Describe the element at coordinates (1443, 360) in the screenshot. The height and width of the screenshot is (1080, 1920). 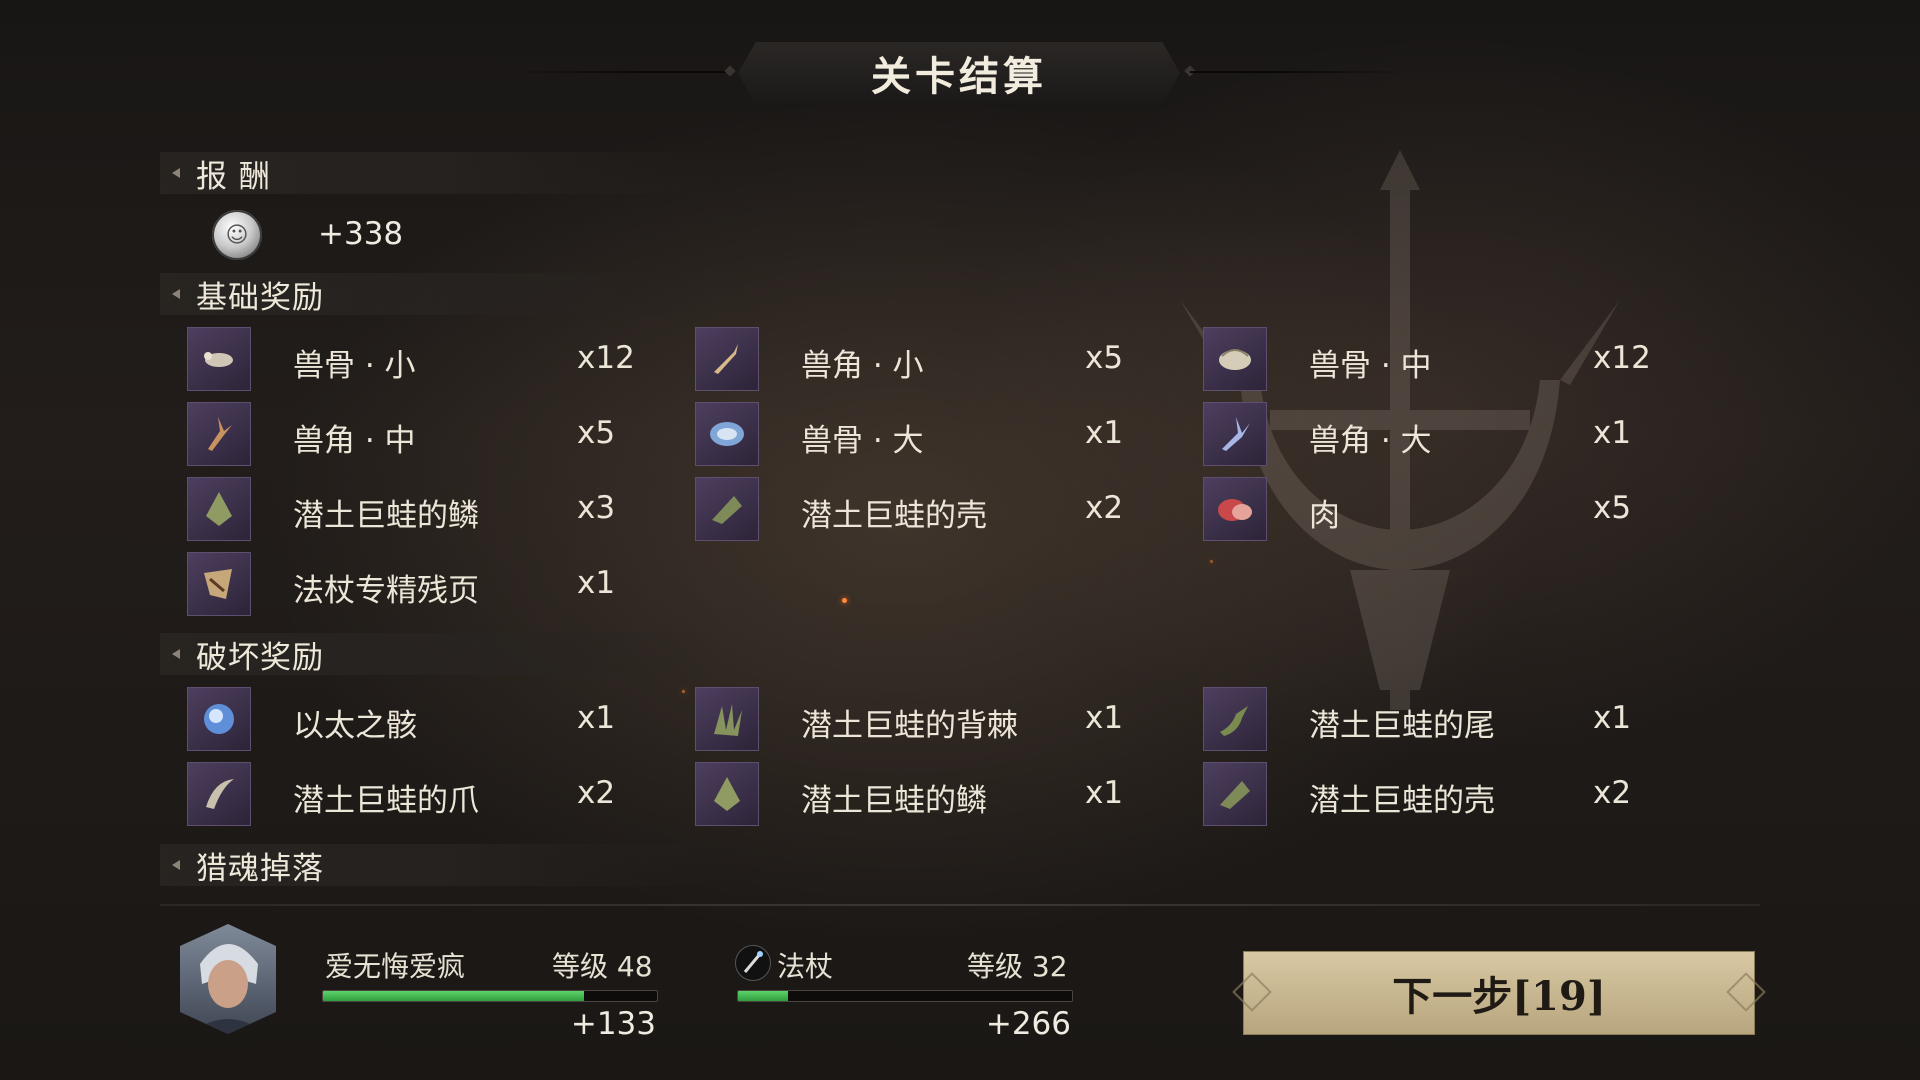
I see `reward-item: 兽骨 · 中 x12` at that location.